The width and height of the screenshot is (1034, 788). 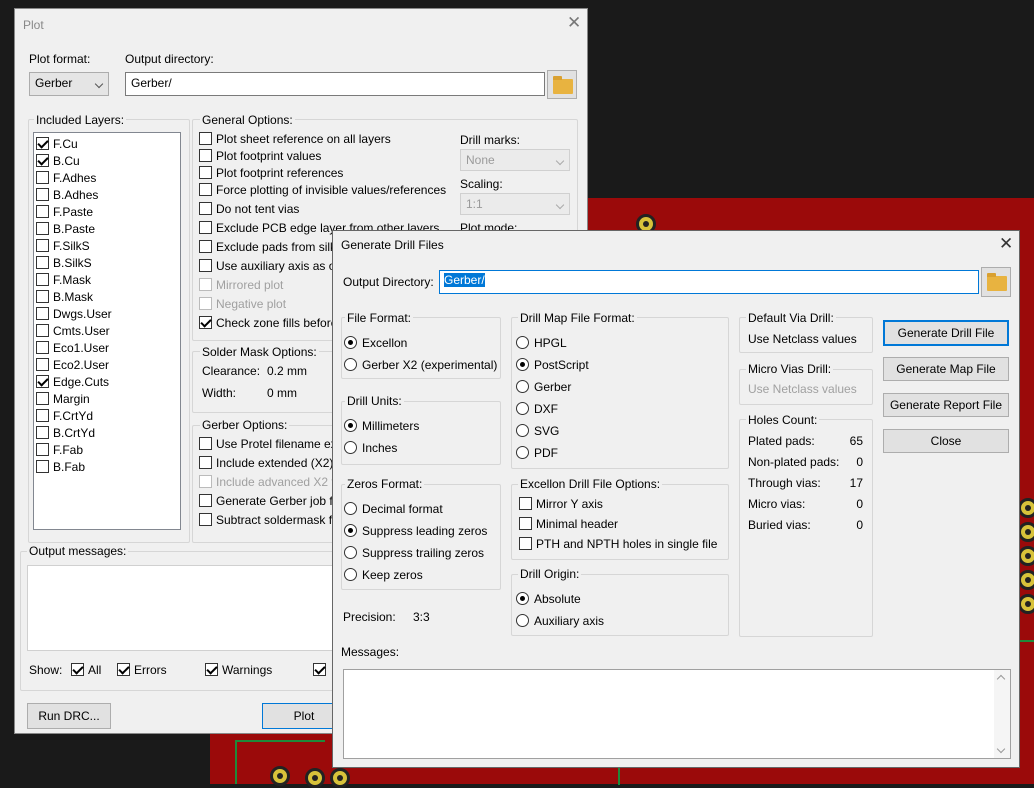 I want to click on layer-item-b-silks: B.SilkS, so click(x=64, y=262).